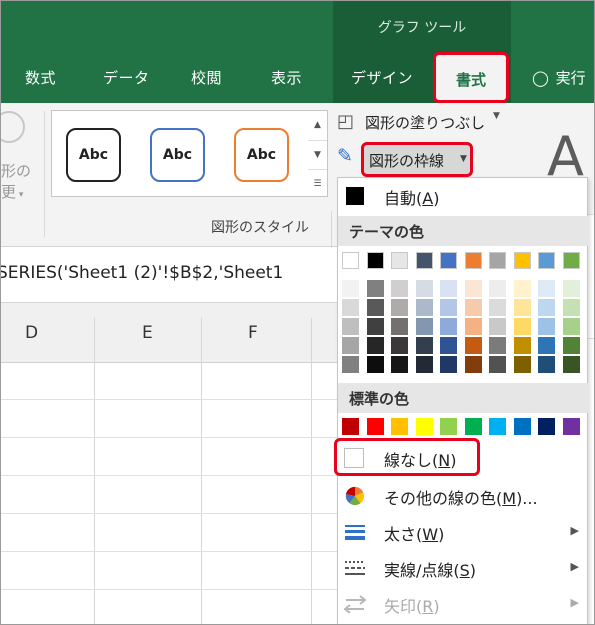  I want to click on tab-view: 表示, so click(286, 77).